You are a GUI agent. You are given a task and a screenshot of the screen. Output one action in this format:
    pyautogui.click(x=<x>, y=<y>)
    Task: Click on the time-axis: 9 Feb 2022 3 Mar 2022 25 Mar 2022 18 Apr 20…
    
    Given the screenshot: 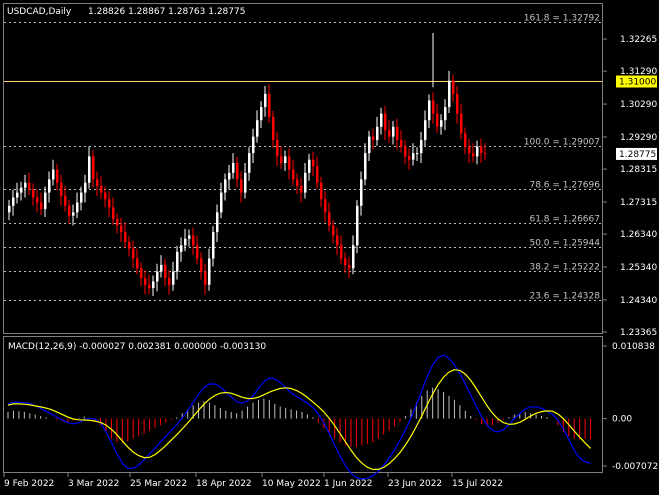 What is the action you would take?
    pyautogui.click(x=253, y=481)
    